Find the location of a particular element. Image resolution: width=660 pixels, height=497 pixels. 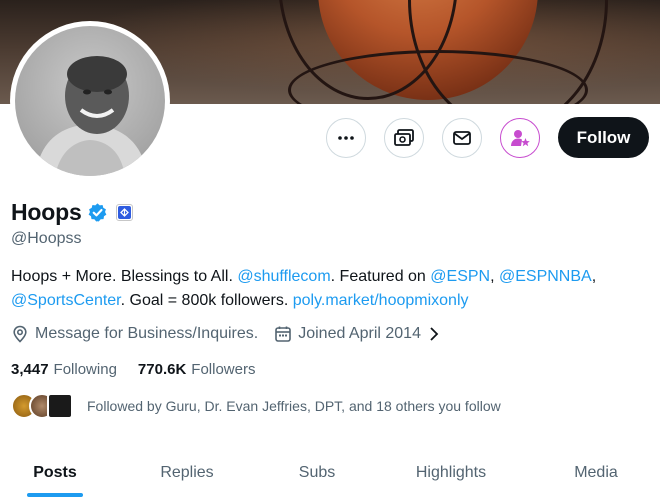

tab-label: Highlights is located at coordinates (451, 472).